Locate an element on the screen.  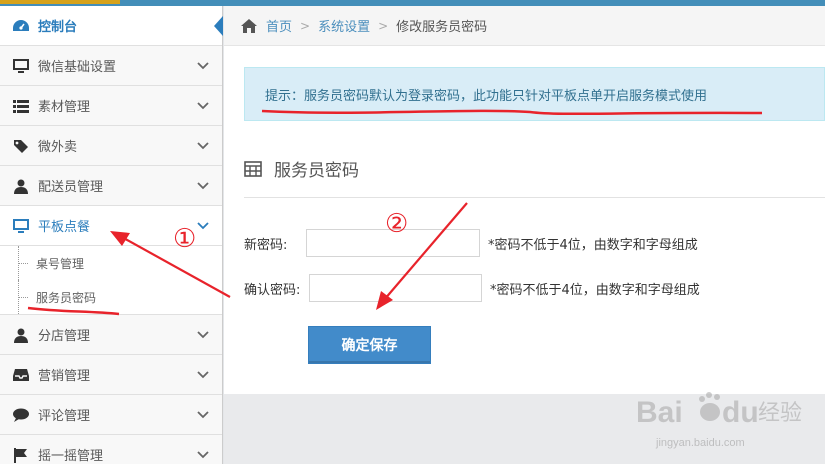
sidebar-item-label: 素材管理 is located at coordinates (64, 107).